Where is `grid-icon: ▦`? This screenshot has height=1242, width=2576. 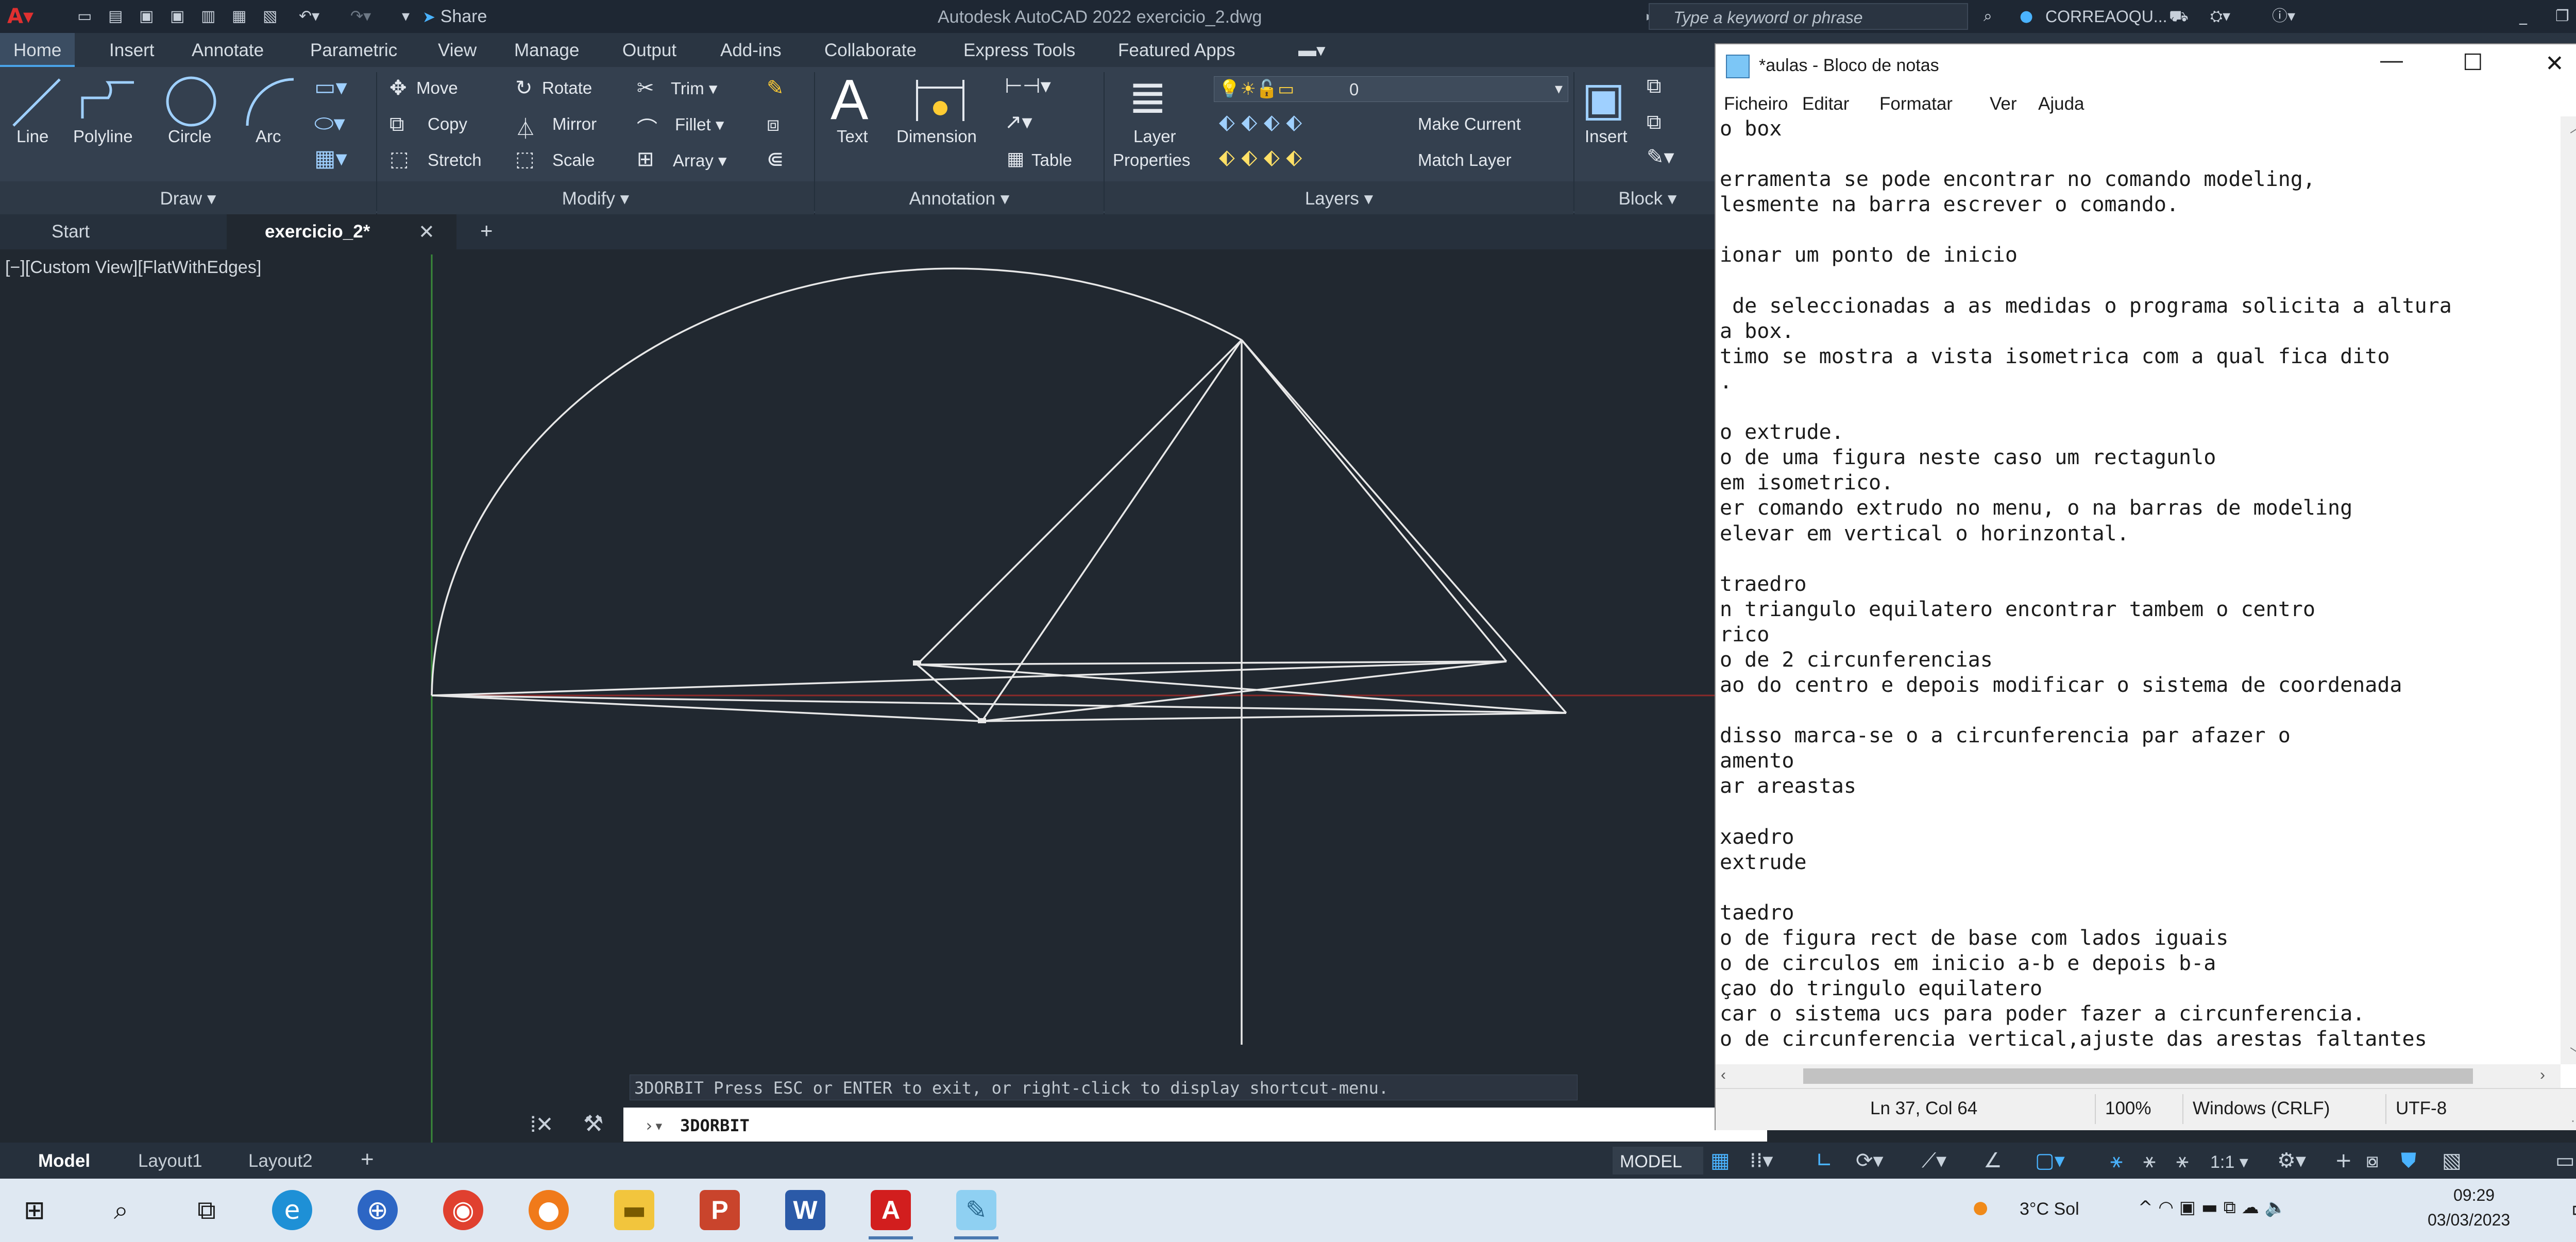
grid-icon: ▦ is located at coordinates (1720, 1160).